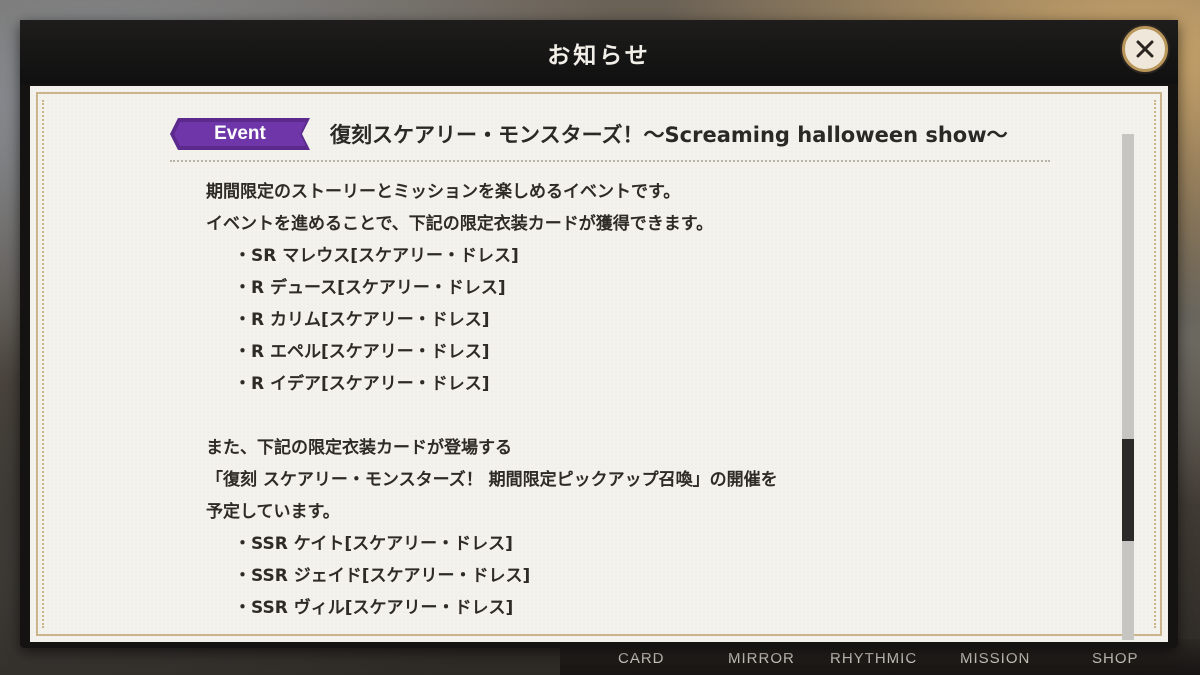  I want to click on card-list-item: ・R イデア[スケアリー・ドレス], so click(362, 384).